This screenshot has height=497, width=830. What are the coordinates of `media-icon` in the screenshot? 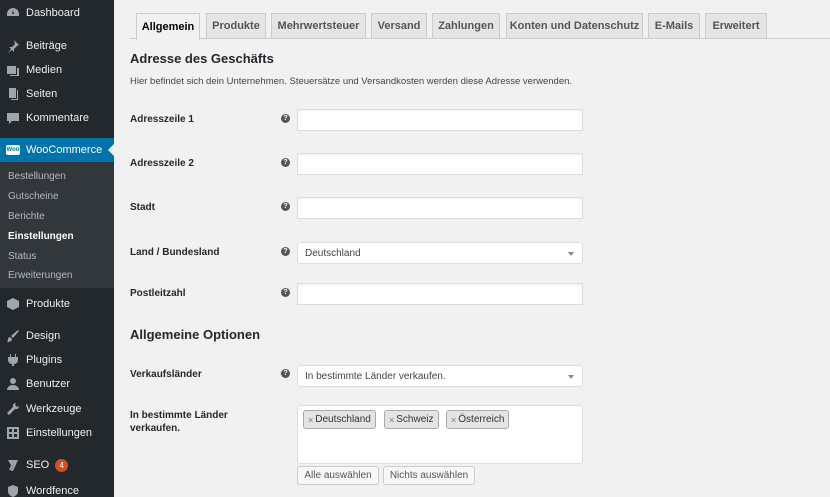 It's located at (13, 70).